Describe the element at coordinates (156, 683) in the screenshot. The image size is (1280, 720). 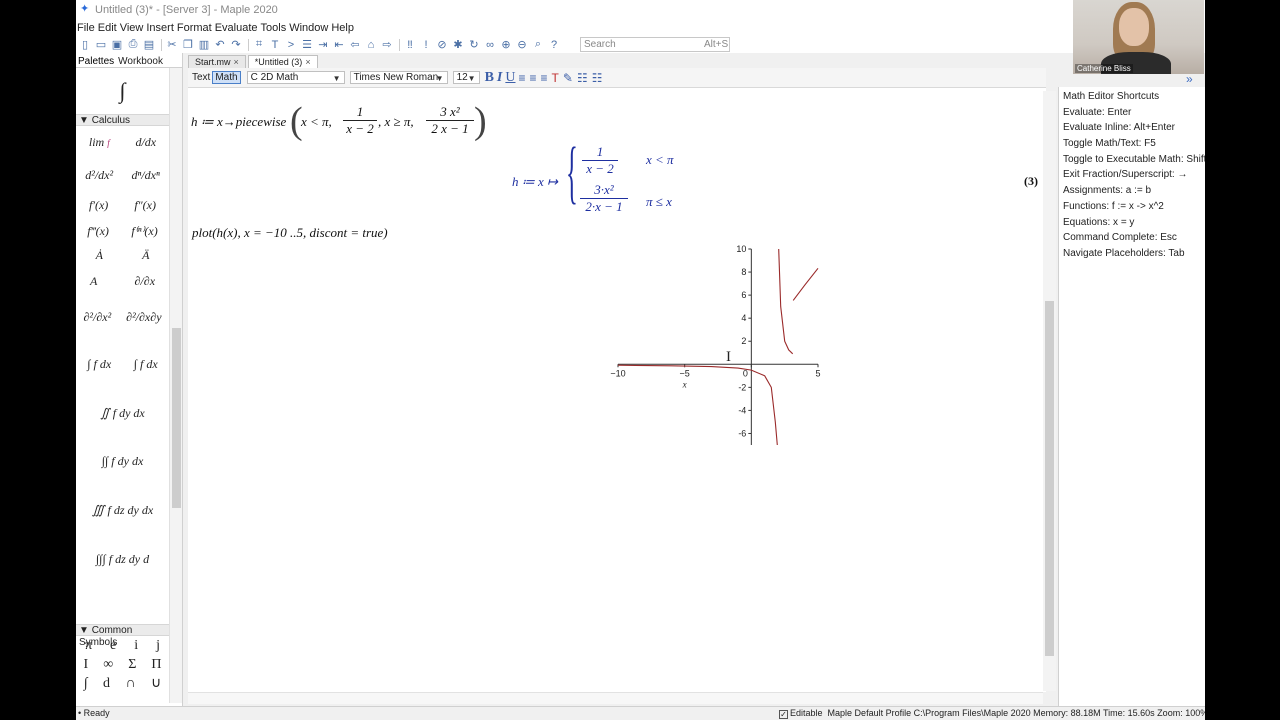
I see `symbol-union: ∪` at that location.